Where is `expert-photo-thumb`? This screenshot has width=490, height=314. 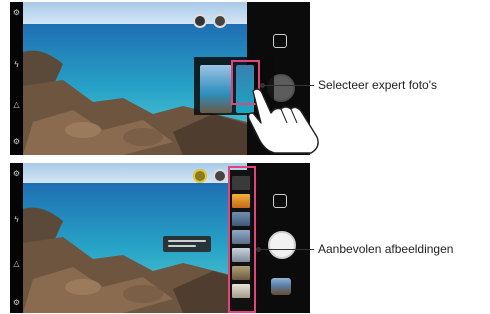
expert-photo-thumb is located at coordinates (216, 89).